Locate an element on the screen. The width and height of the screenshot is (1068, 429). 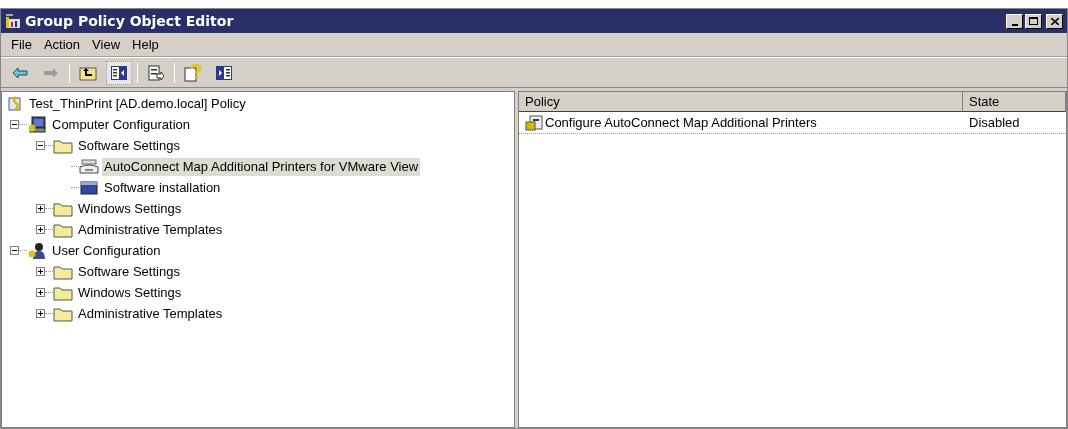
tree-item: Software installation is located at coordinates (162, 187).